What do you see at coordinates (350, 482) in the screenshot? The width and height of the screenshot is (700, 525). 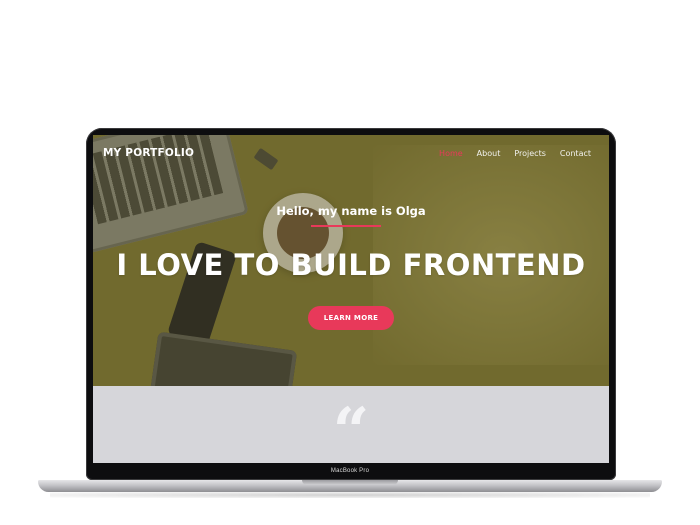 I see `laptop-base-notch` at bounding box center [350, 482].